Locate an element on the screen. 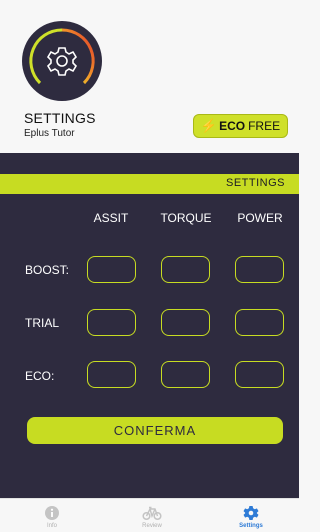 This screenshot has height=532, width=320. bicycle-icon is located at coordinates (152, 513).